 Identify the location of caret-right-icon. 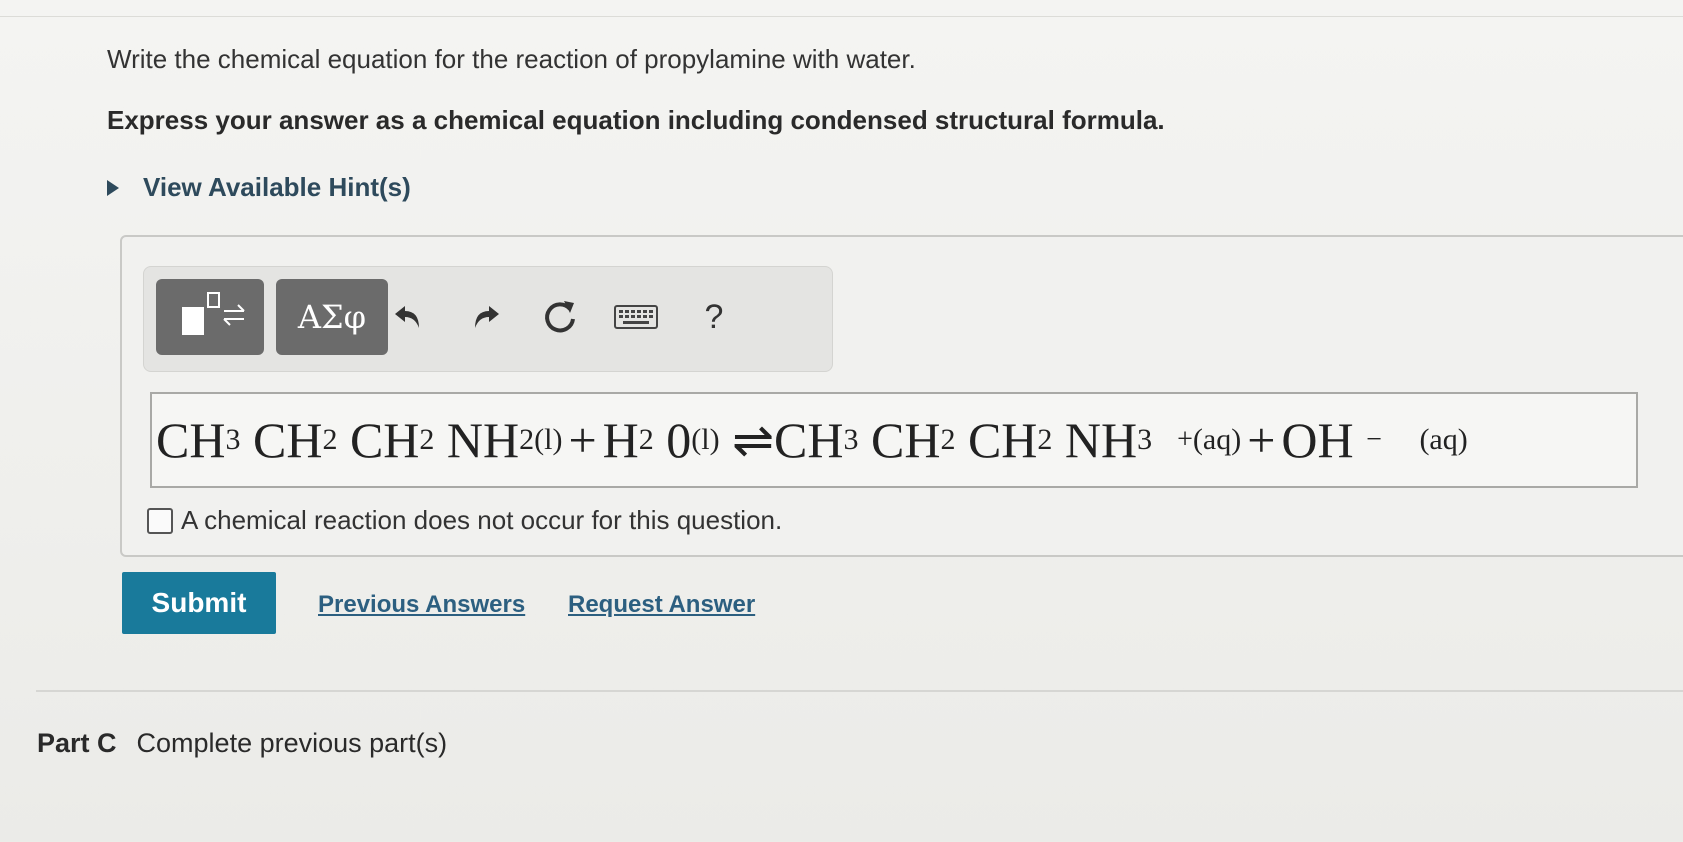
(113, 187).